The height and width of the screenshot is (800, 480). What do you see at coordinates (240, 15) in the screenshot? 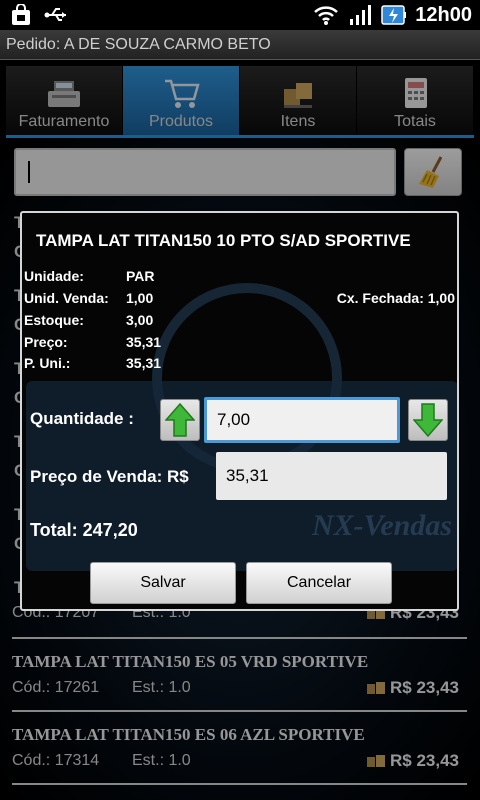
I see `status-bar: 12h00` at bounding box center [240, 15].